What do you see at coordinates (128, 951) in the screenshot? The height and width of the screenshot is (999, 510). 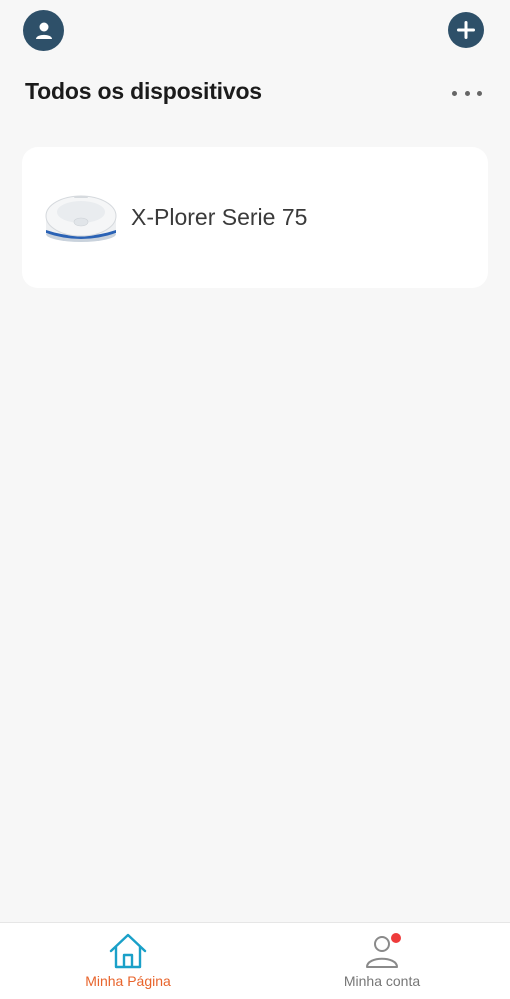 I see `home-icon` at bounding box center [128, 951].